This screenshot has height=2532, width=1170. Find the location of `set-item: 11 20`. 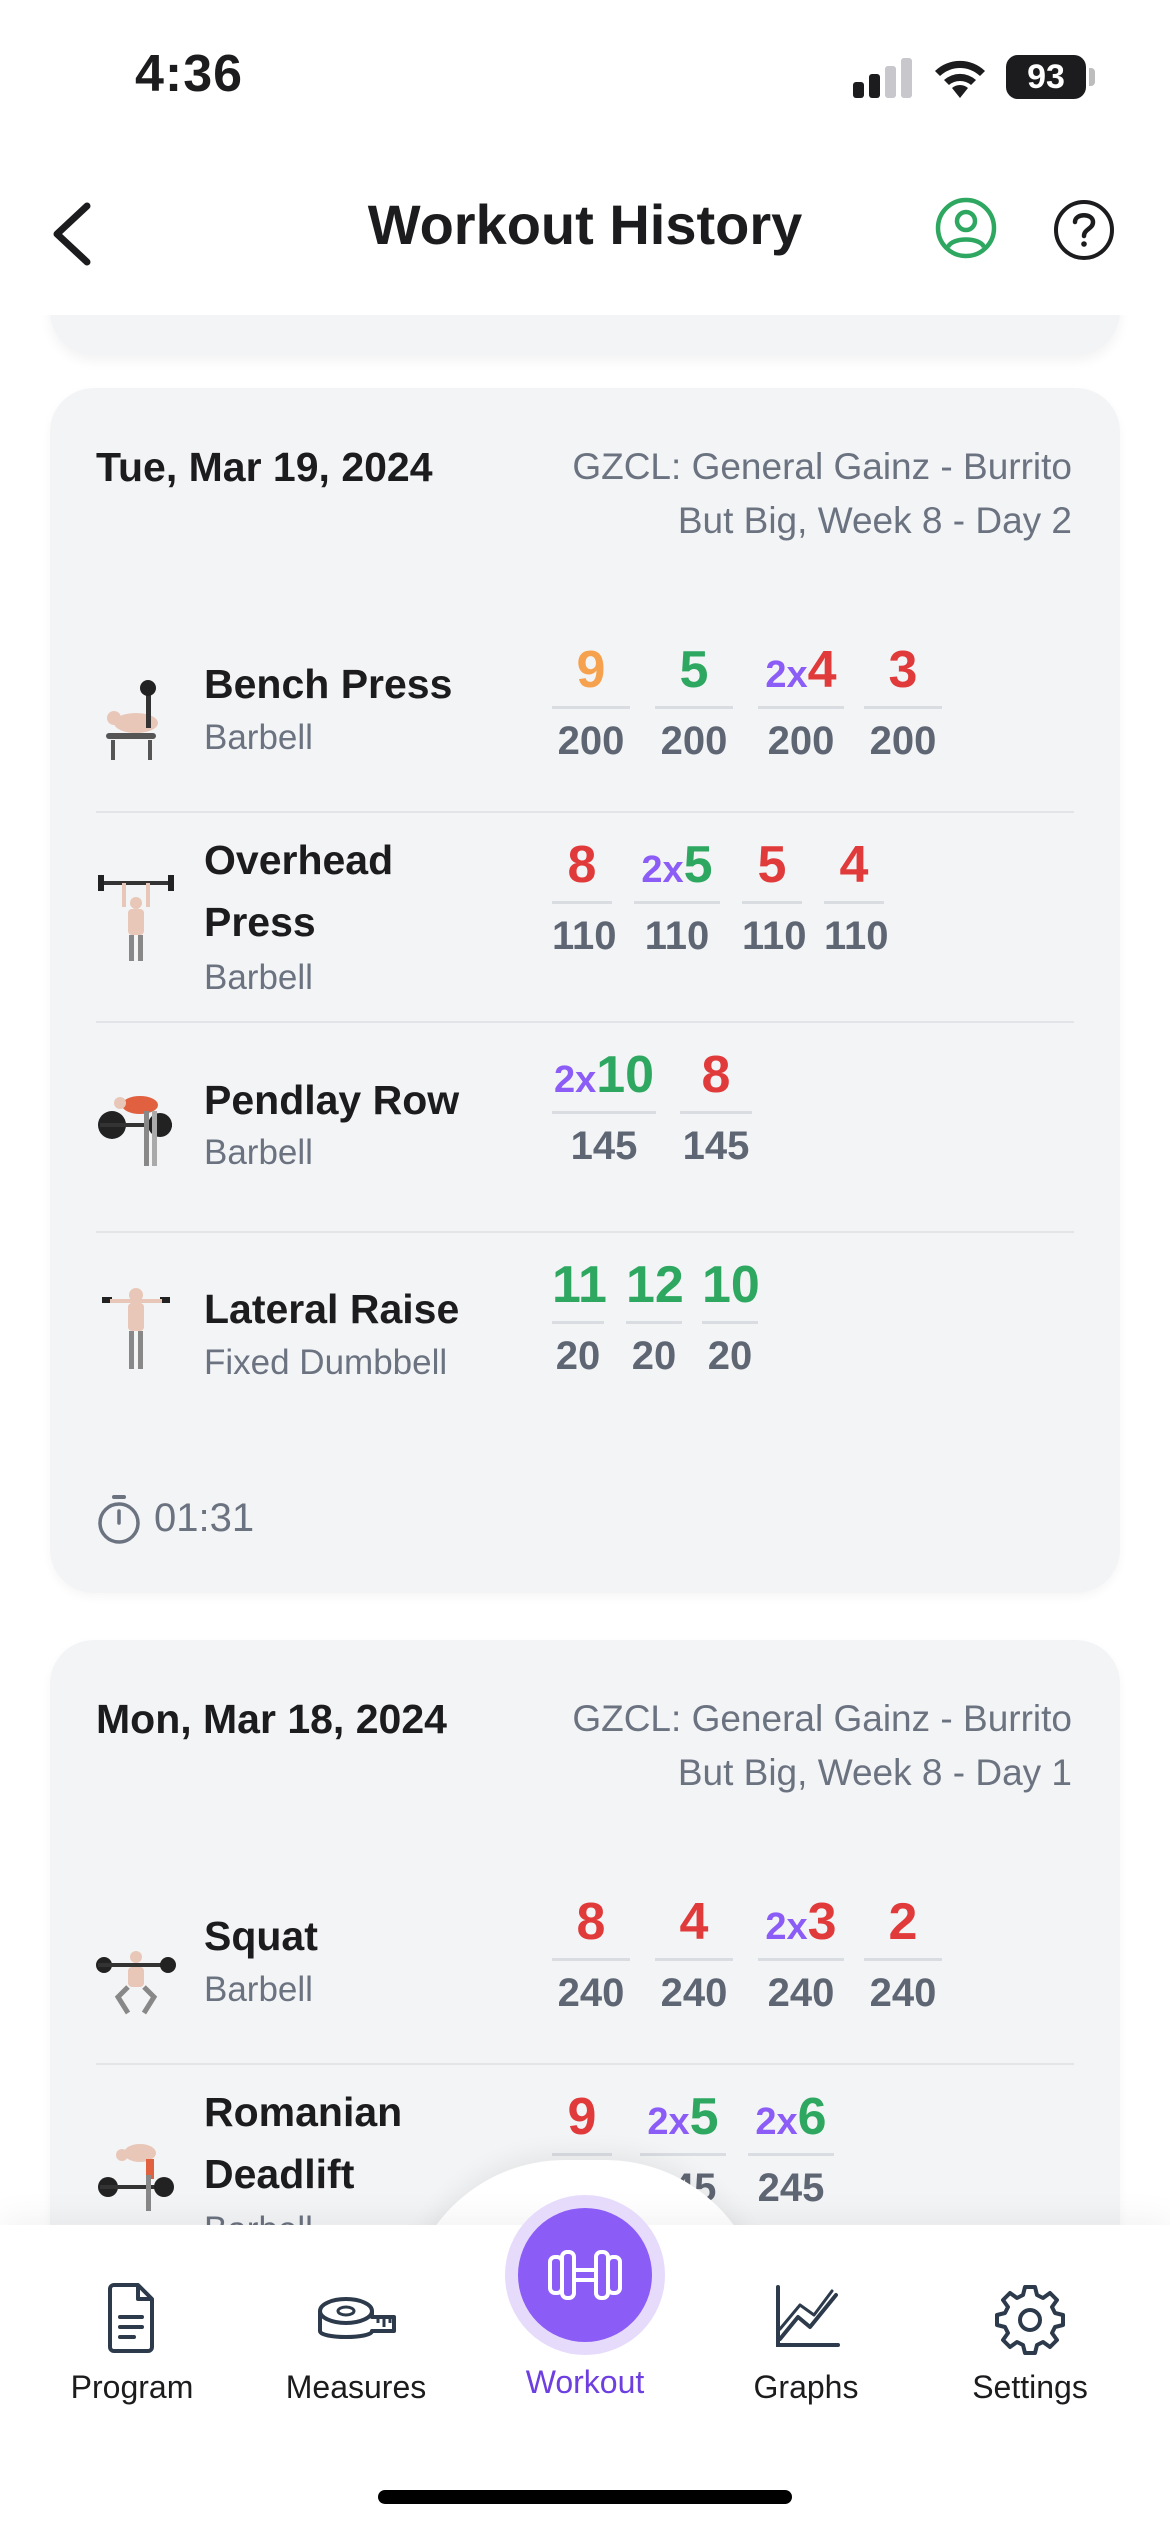

set-item: 11 20 is located at coordinates (579, 1317).